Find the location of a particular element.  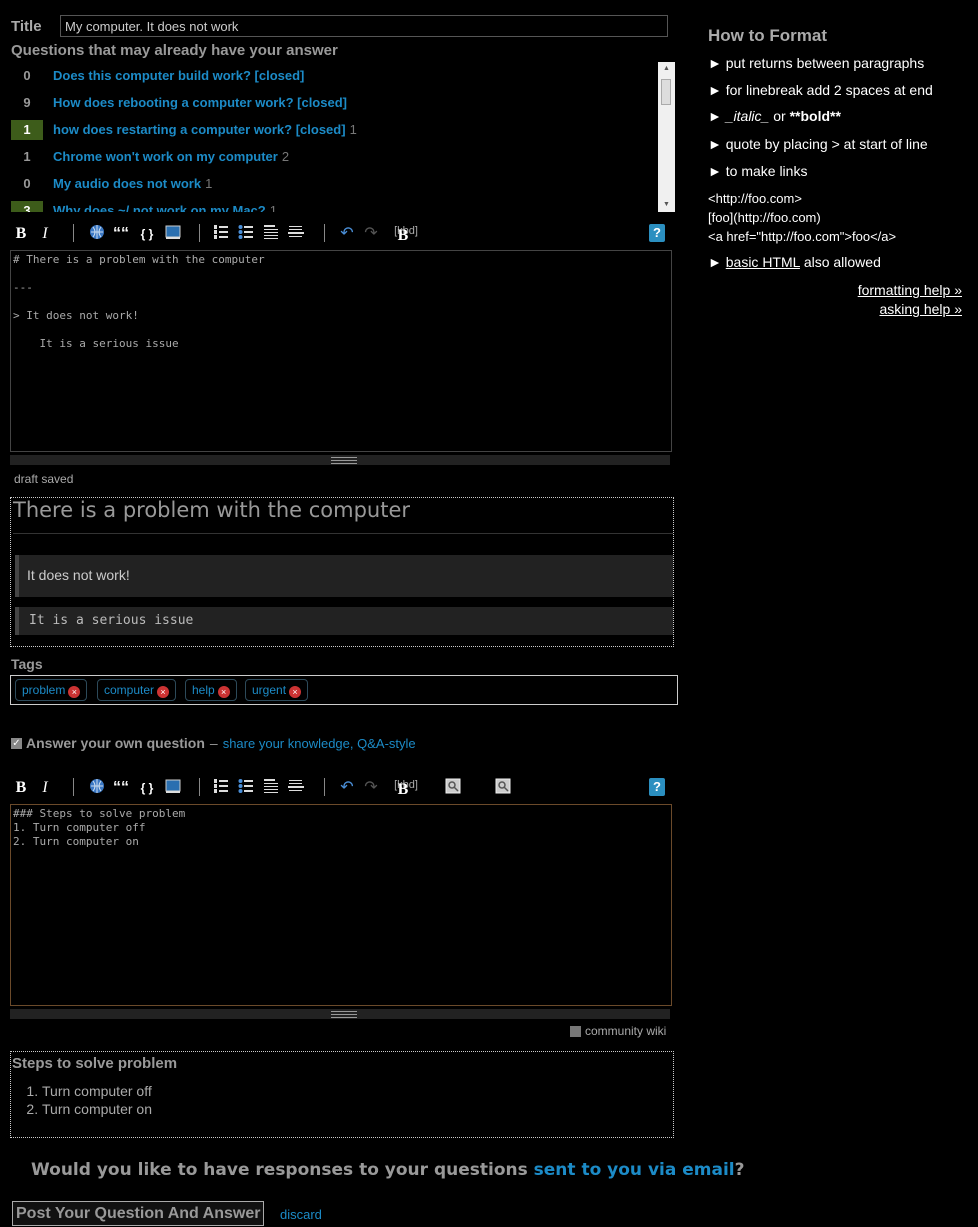

community-wiki-label: community wiki is located at coordinates (626, 1031).